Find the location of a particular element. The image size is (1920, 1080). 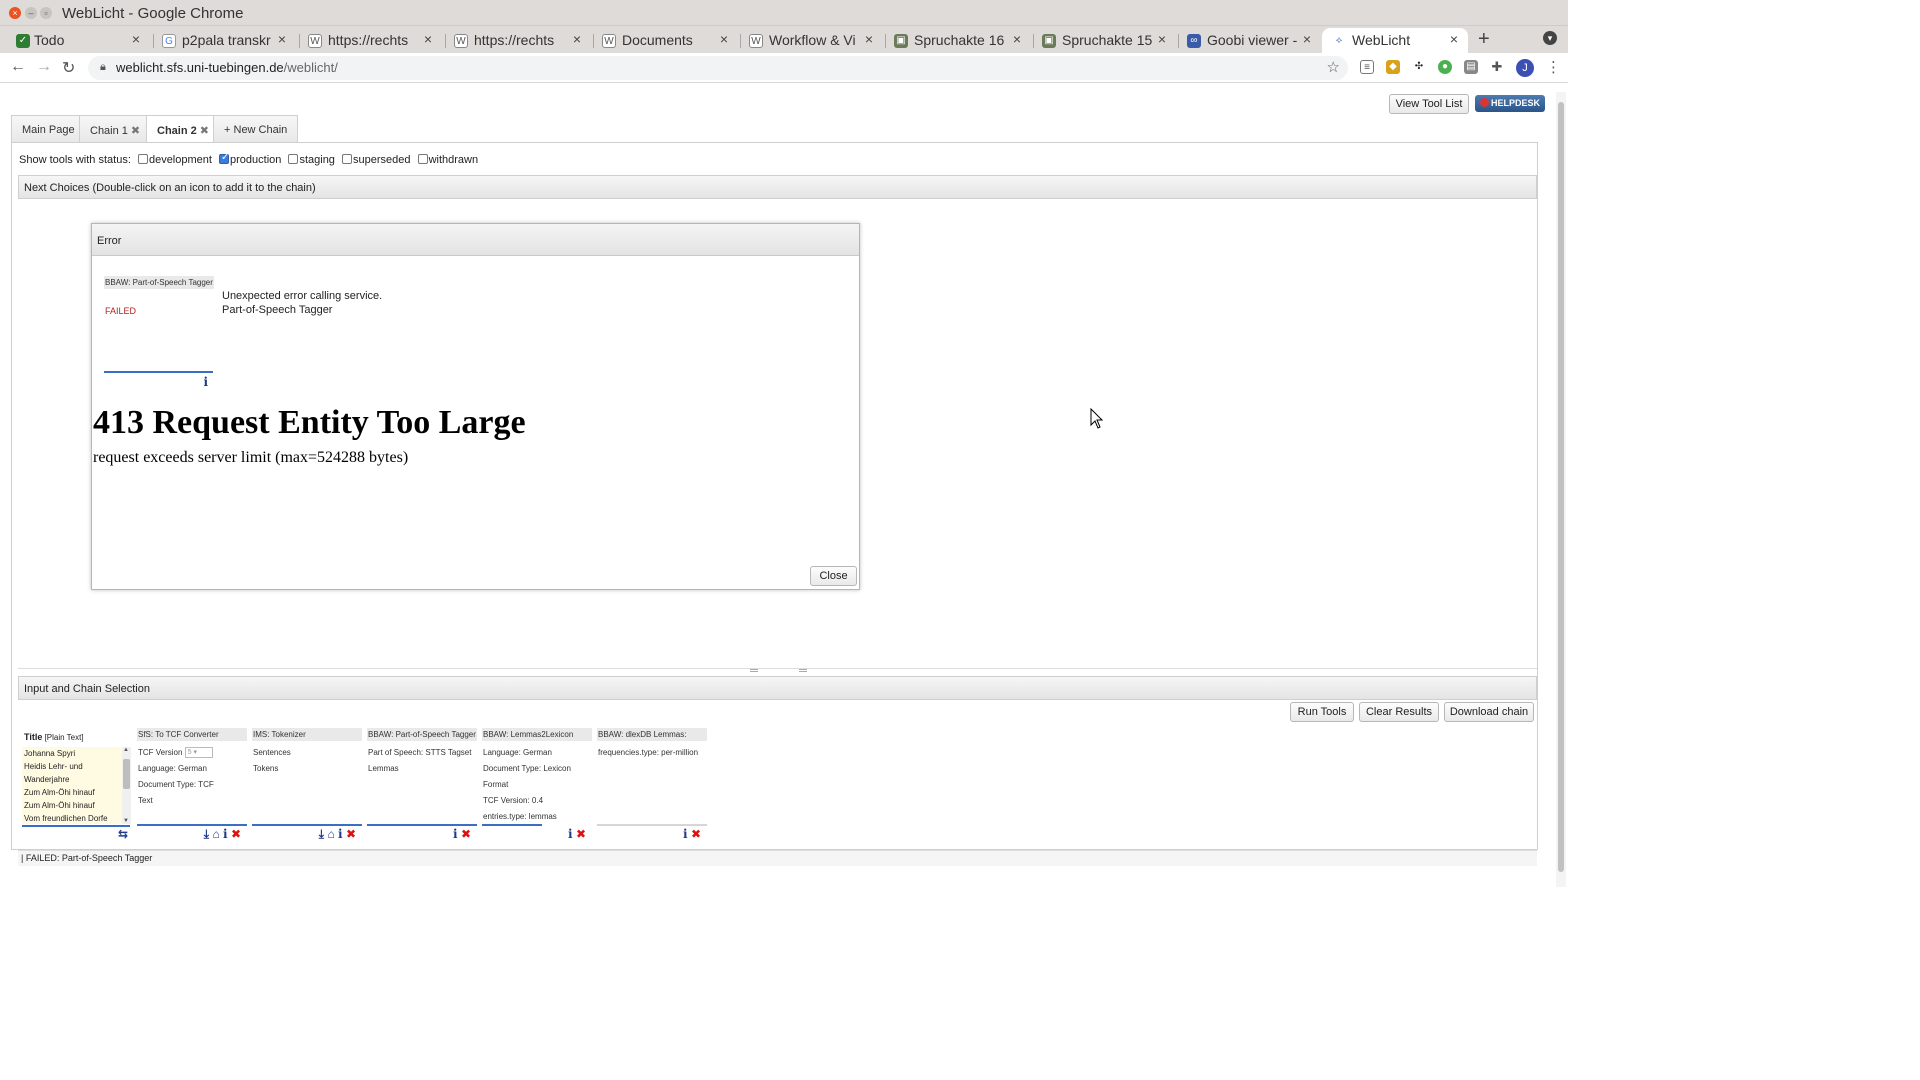

input-scrollbar: ▲ ▼ is located at coordinates (126, 785).